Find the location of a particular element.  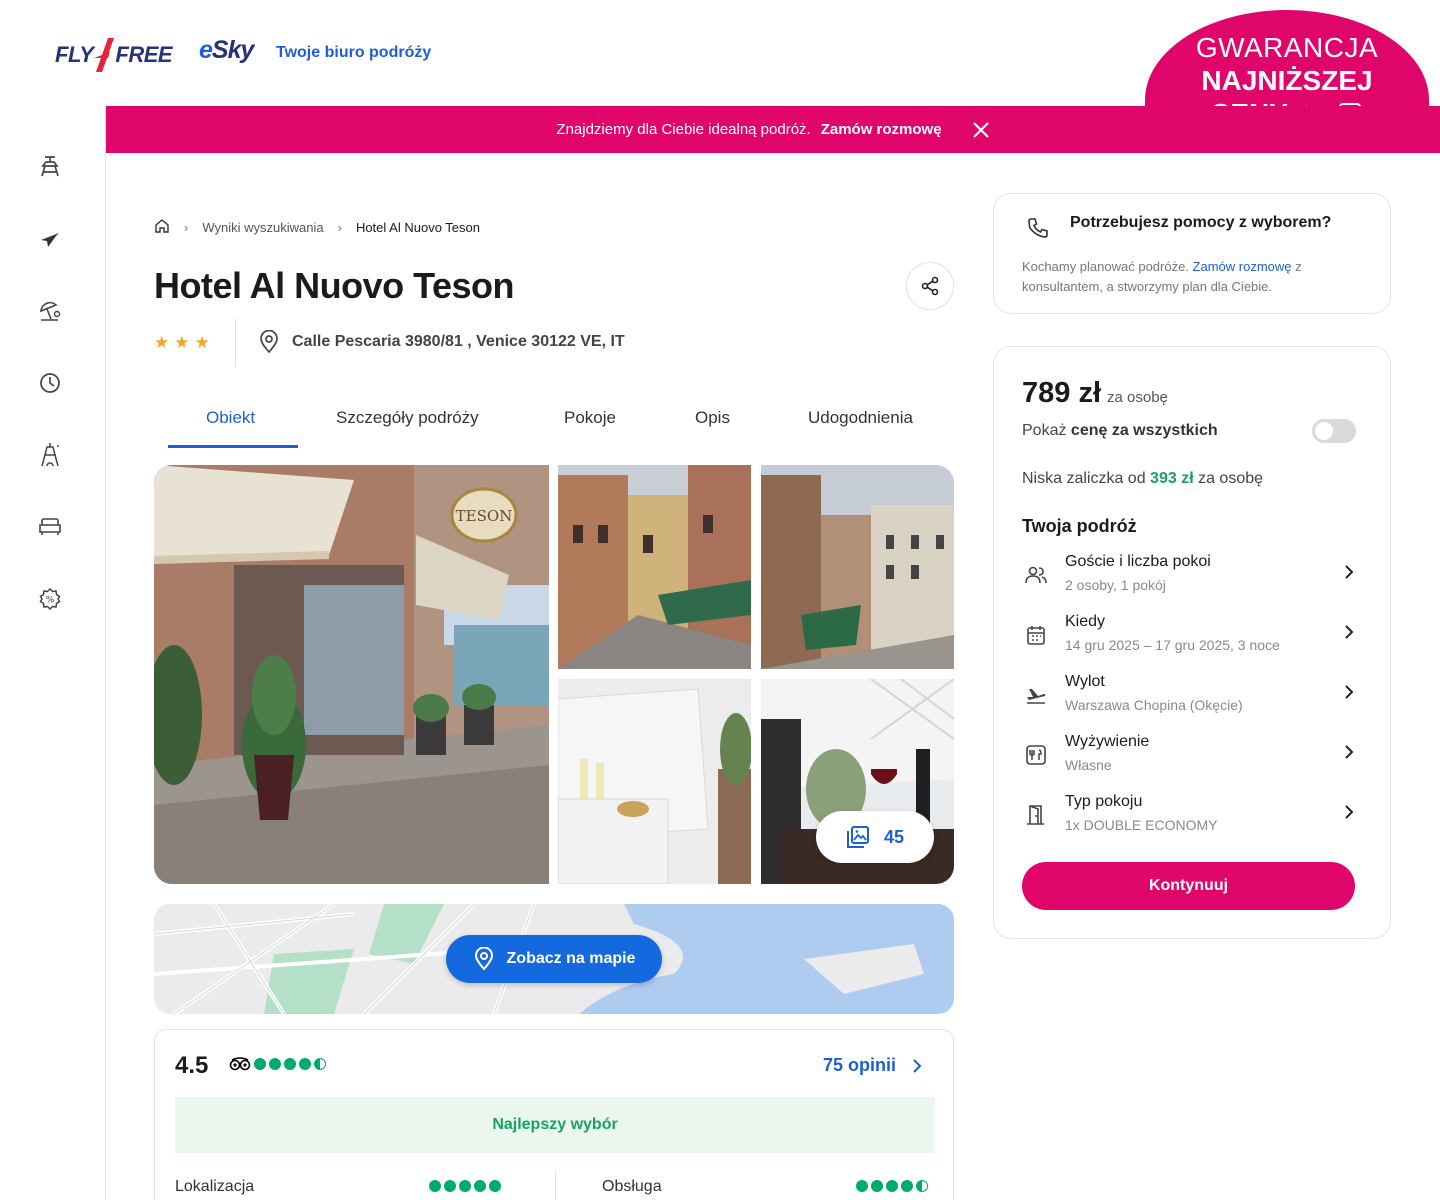

calendar-icon is located at coordinates (1036, 635).